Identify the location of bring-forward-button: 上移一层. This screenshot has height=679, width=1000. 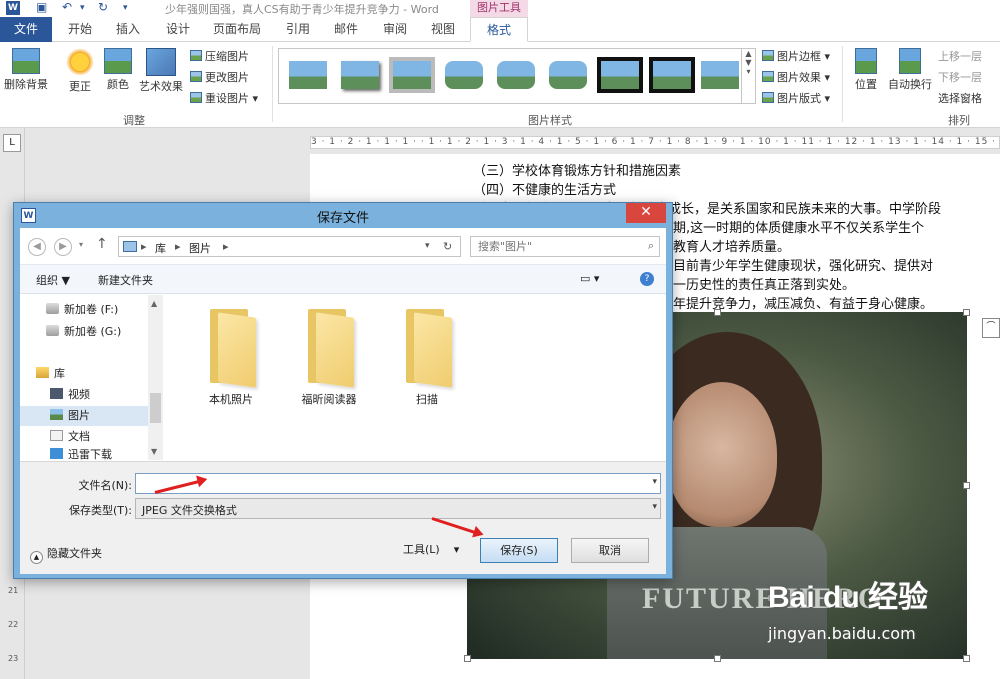
(960, 56).